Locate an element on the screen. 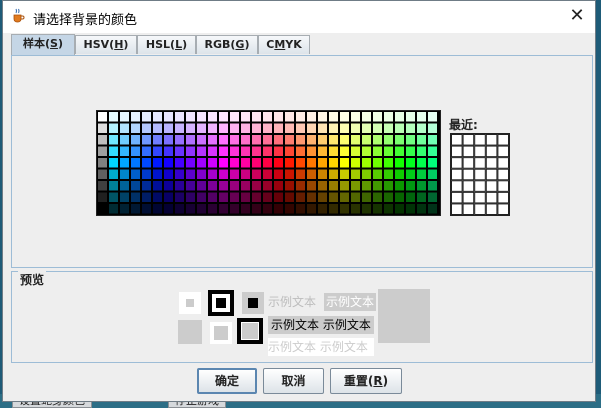 The image size is (601, 408). tab-cmyk: CMYK is located at coordinates (284, 44).